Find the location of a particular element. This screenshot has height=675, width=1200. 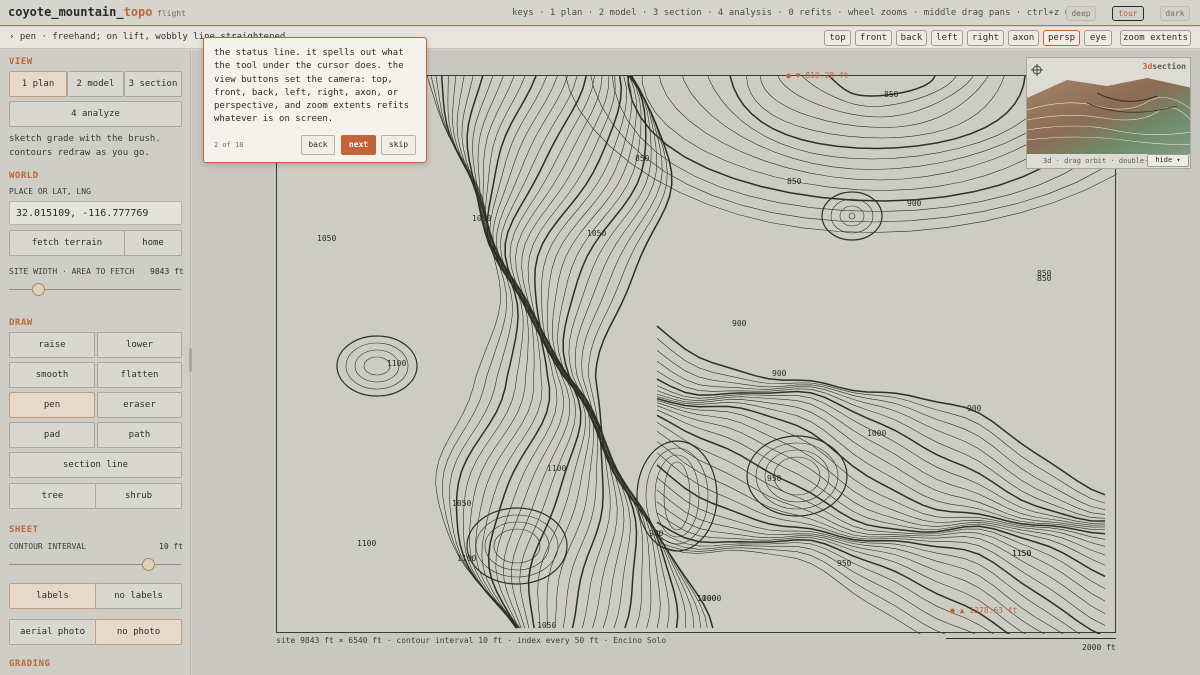

preview-caption: 3d · drag orbit · double- is located at coordinates (1096, 161).